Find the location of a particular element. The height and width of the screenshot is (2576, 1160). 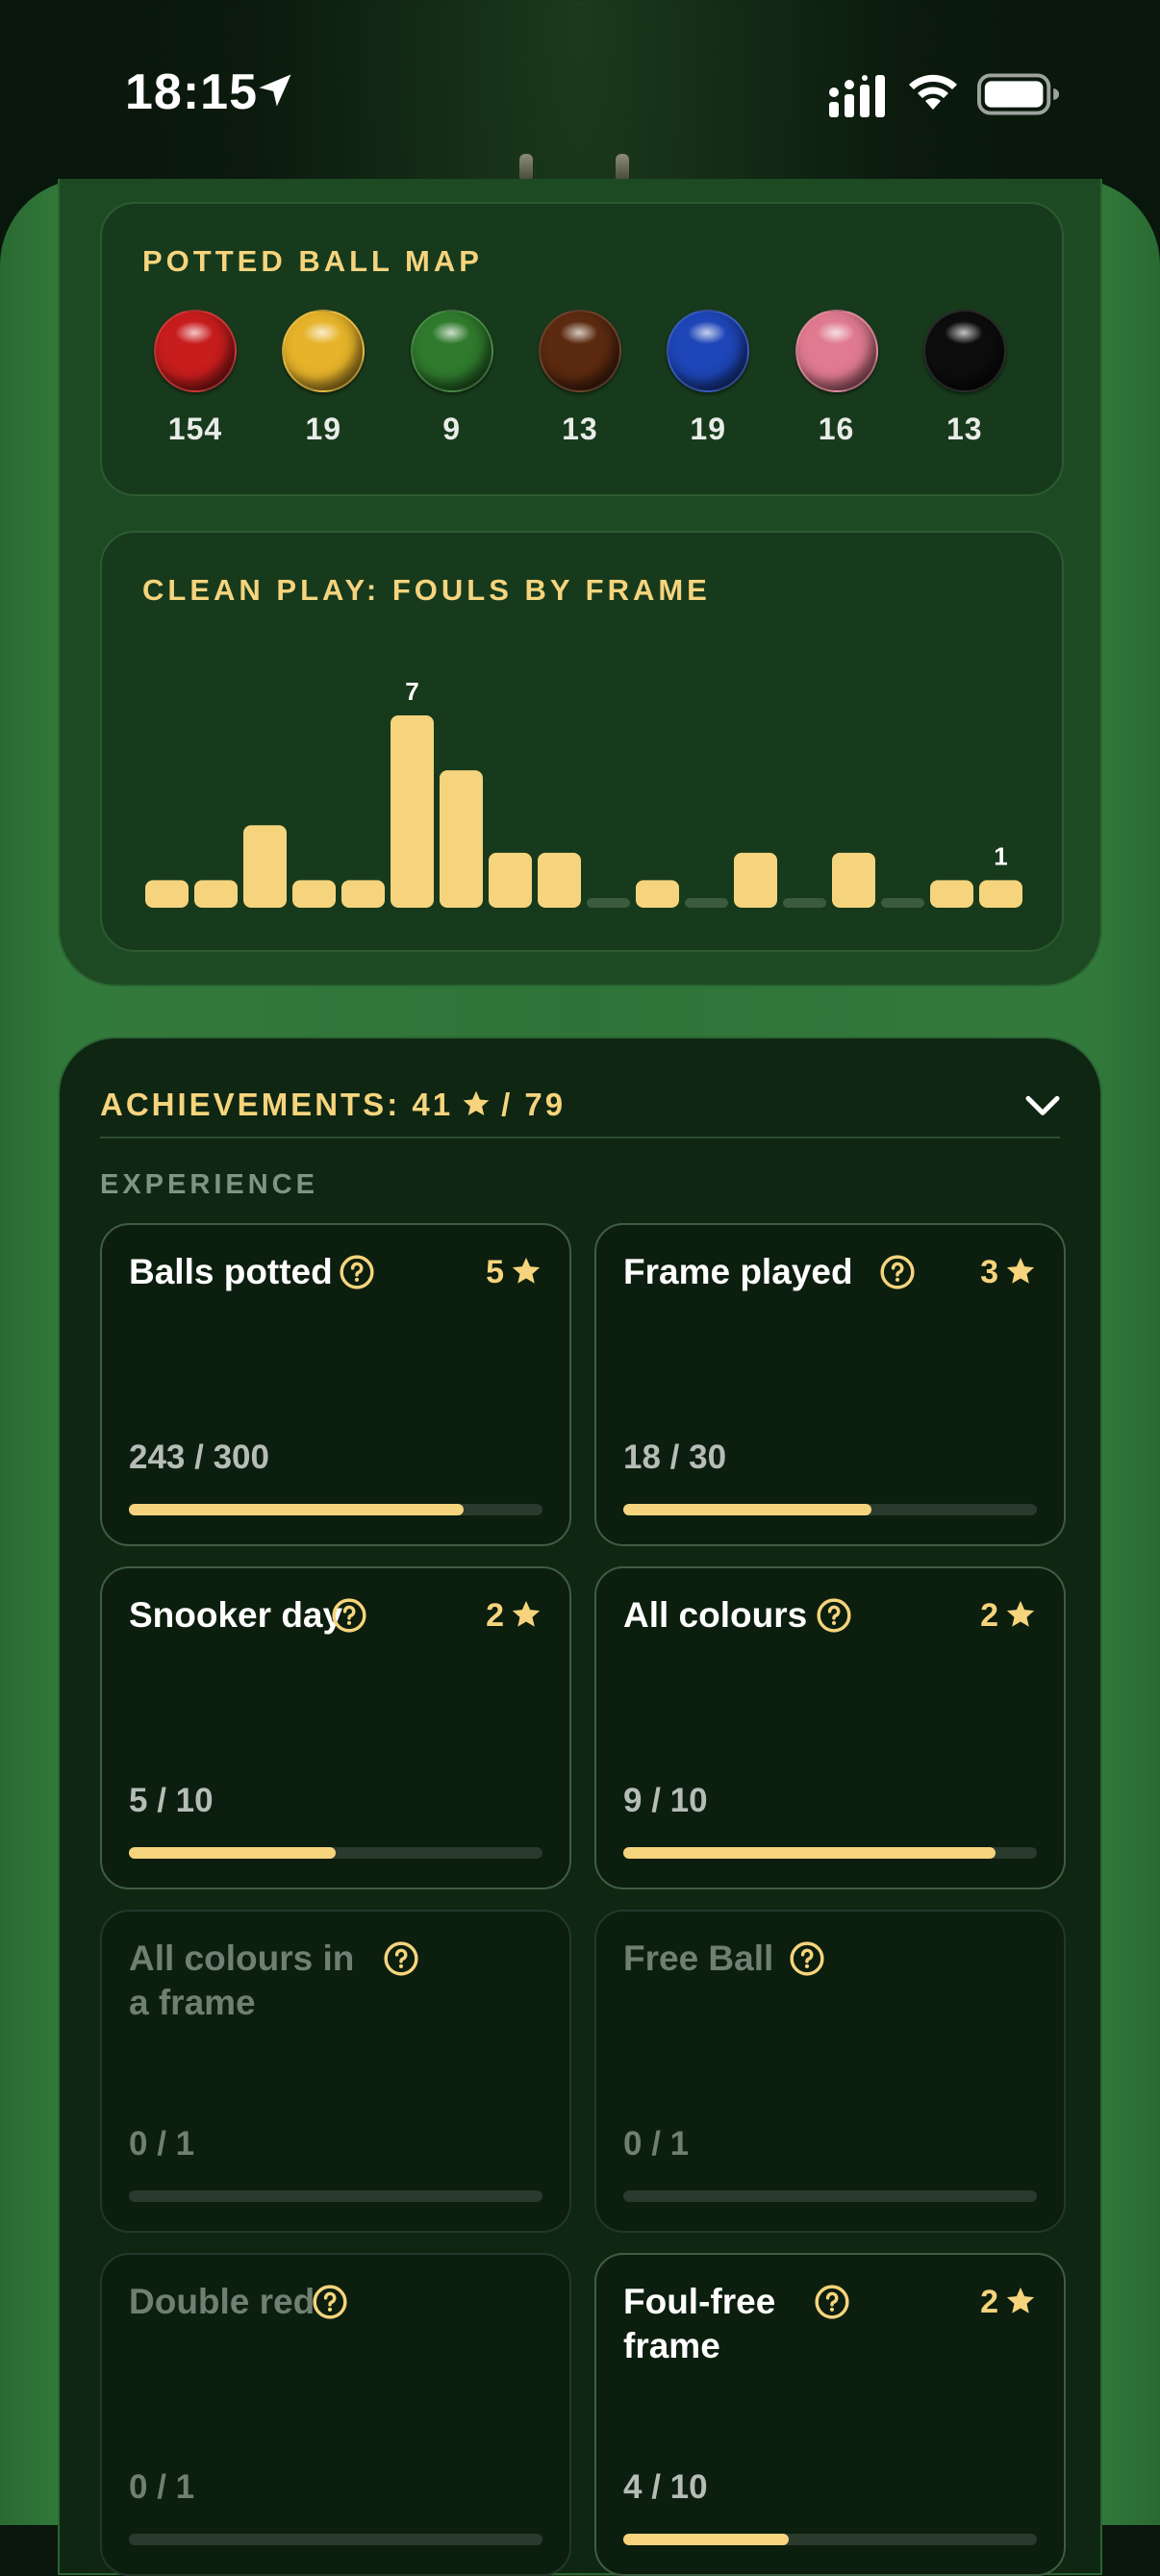

green-ball-icon is located at coordinates (451, 351).